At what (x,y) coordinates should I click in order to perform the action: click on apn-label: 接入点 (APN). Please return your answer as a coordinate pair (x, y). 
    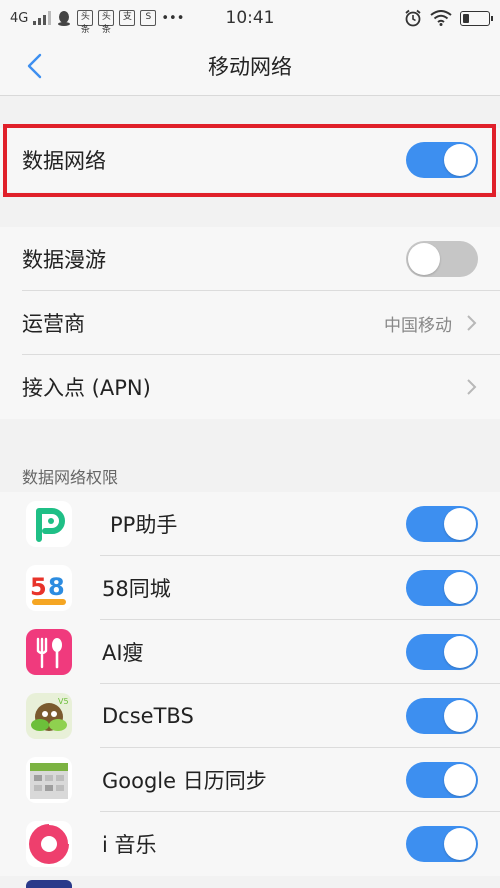
    Looking at the image, I should click on (86, 388).